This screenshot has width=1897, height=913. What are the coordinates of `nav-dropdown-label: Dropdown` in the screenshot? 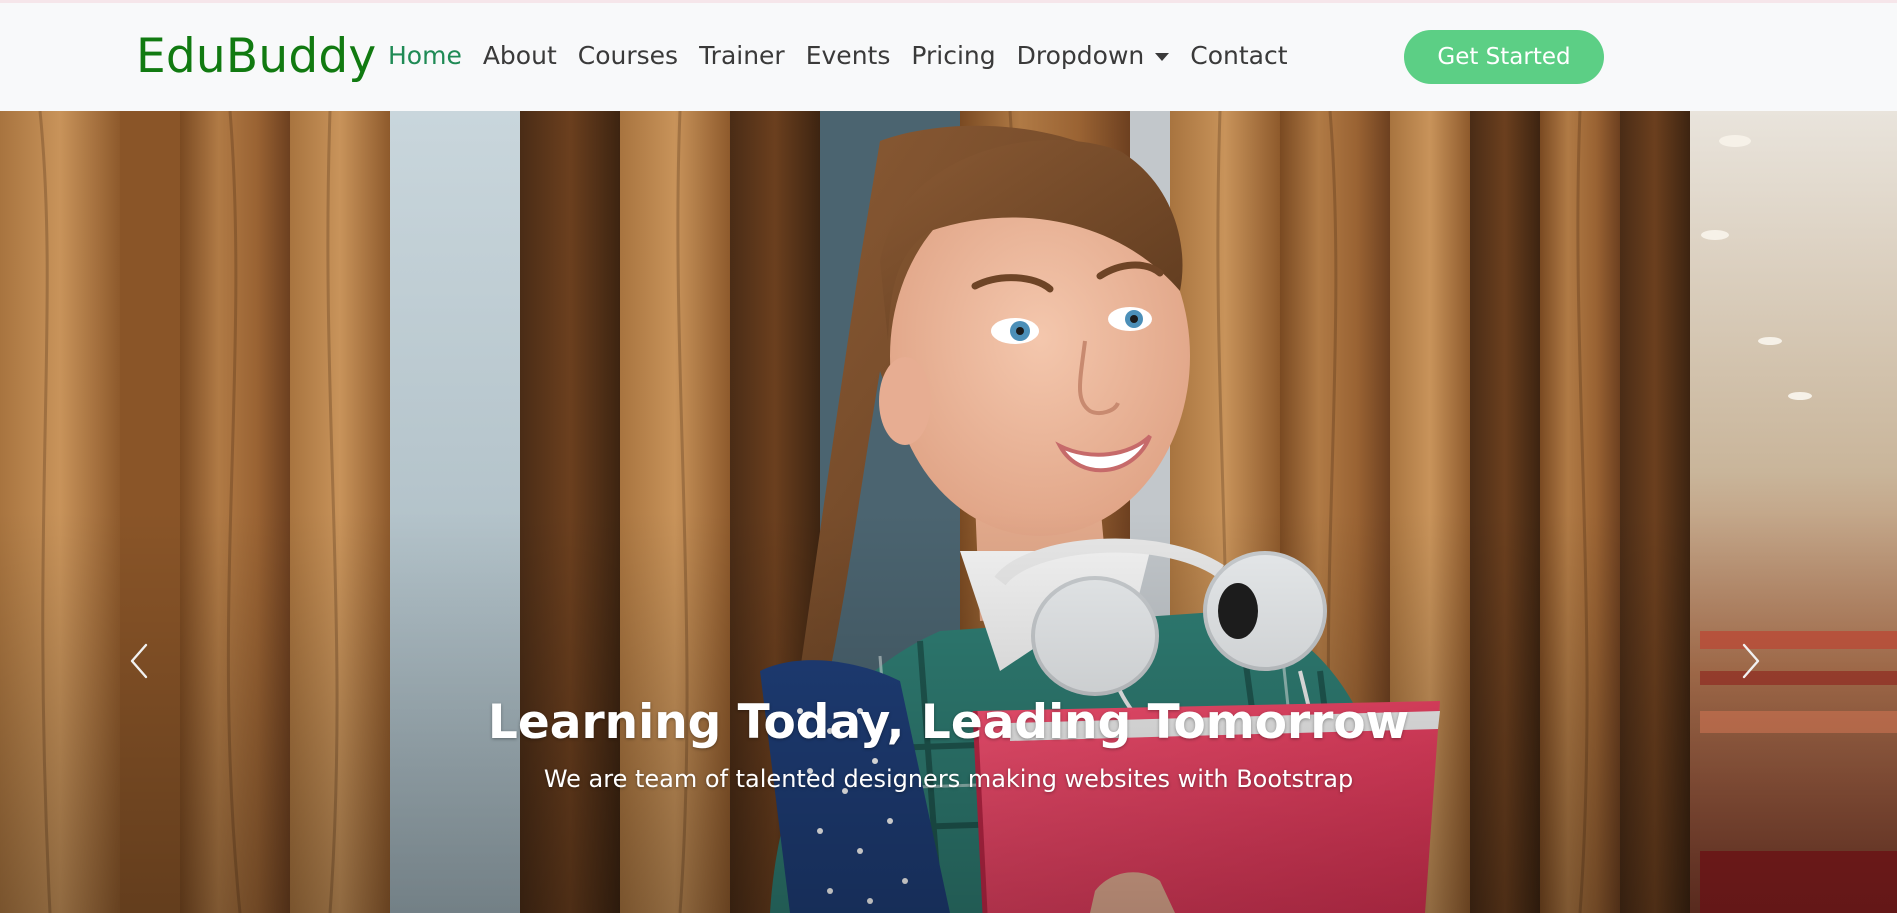 It's located at (1080, 55).